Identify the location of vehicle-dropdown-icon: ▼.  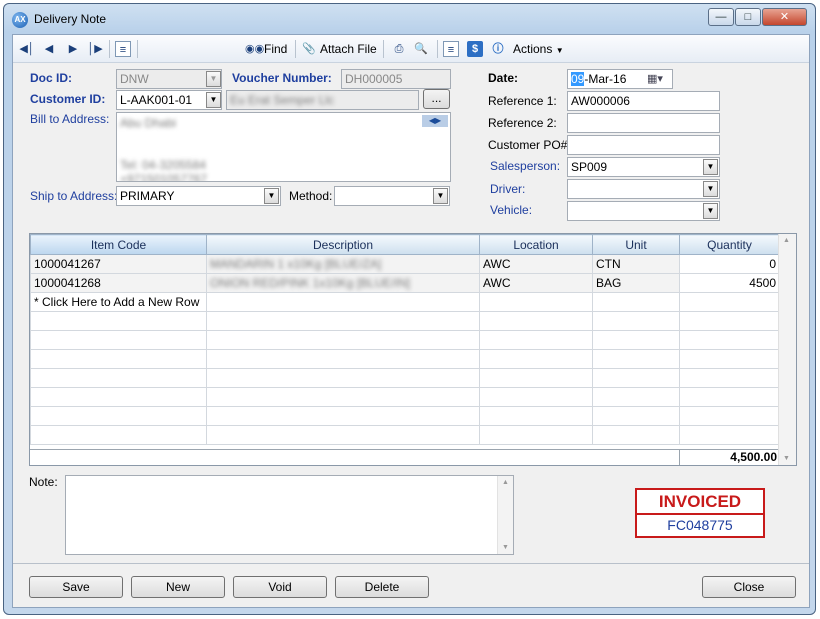
(710, 211).